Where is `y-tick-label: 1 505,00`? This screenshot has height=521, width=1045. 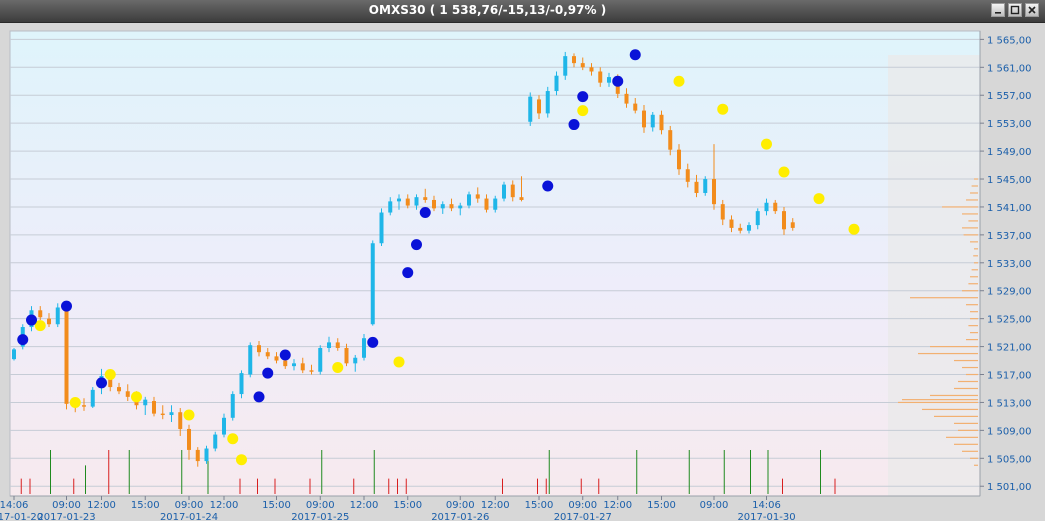
y-tick-label: 1 505,00 is located at coordinates (1009, 459).